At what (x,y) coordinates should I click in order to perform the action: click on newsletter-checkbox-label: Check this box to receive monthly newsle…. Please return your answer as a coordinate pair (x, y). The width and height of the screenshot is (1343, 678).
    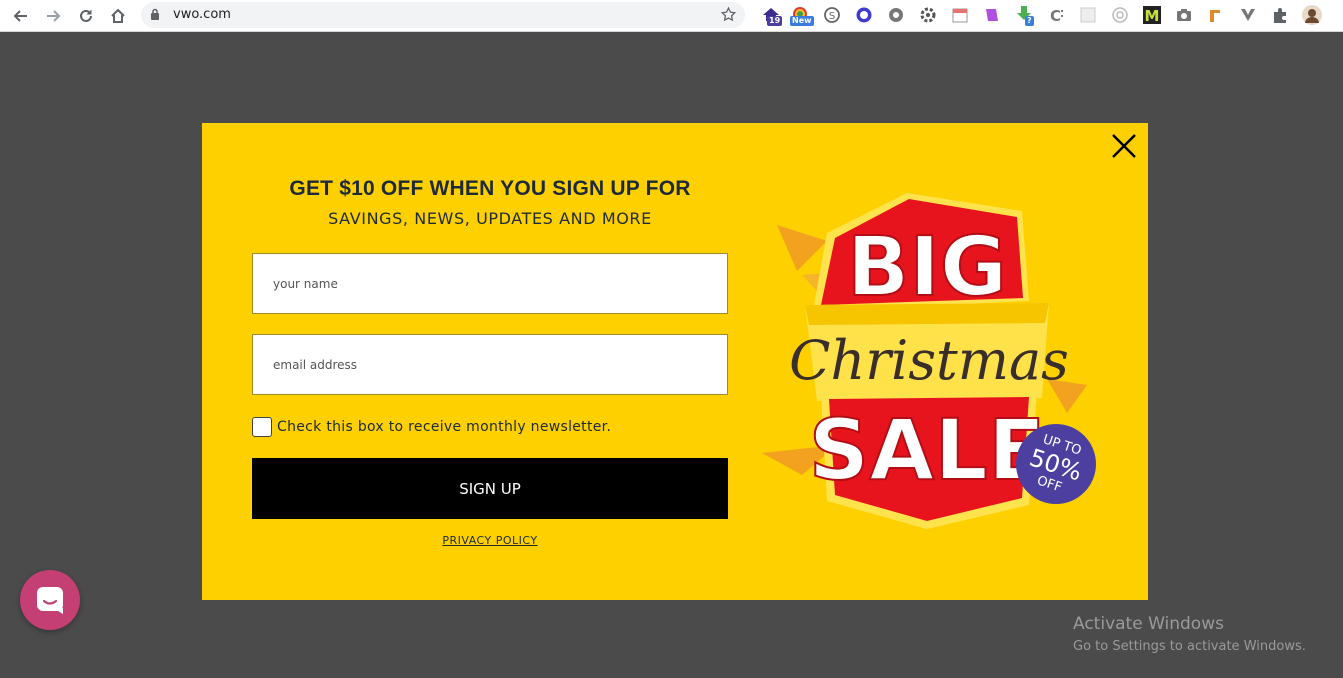
    Looking at the image, I should click on (444, 427).